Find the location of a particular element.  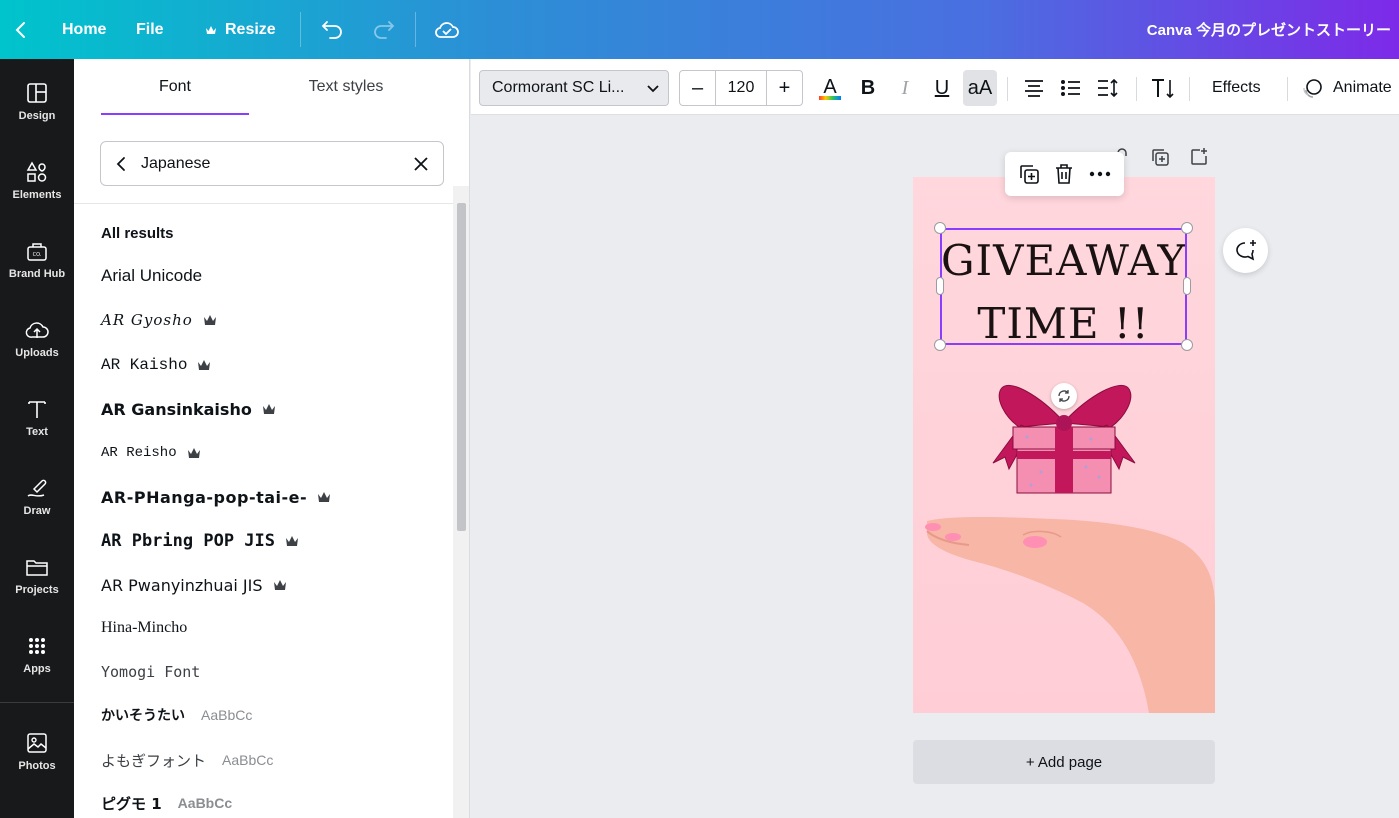

more-options-button is located at coordinates (1100, 174).